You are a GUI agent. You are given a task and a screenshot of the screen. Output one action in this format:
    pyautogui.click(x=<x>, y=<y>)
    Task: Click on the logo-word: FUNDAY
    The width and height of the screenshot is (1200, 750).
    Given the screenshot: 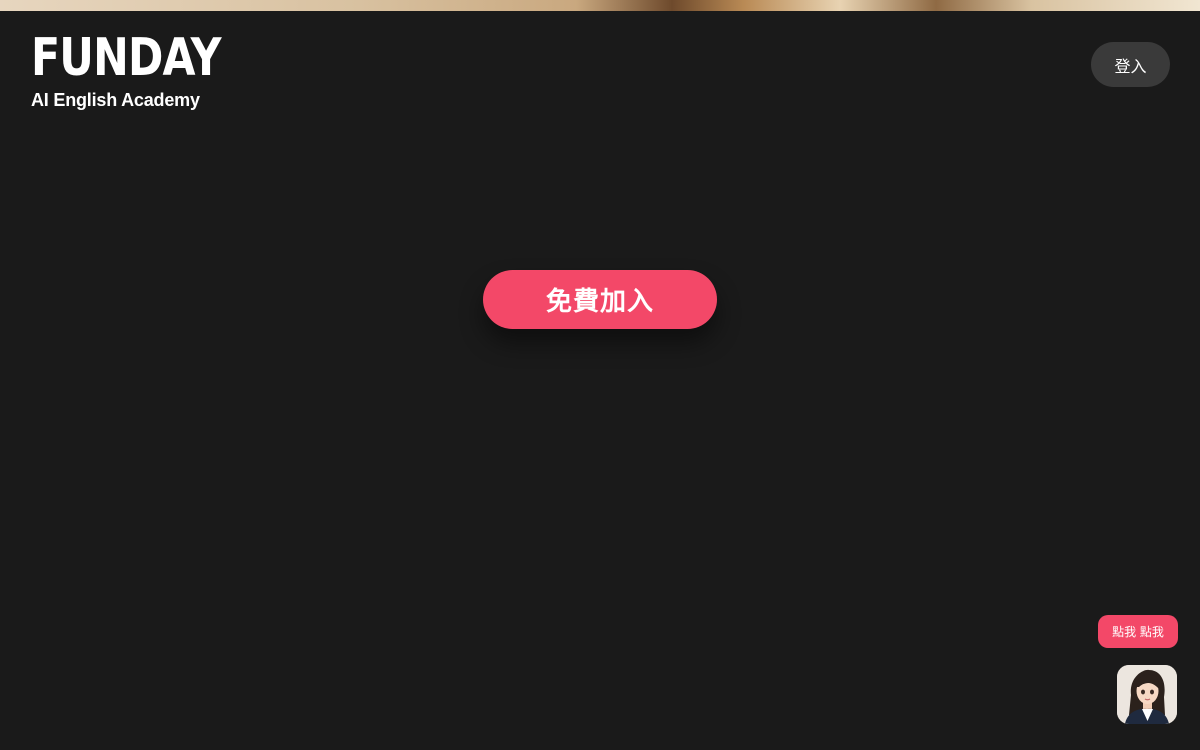 What is the action you would take?
    pyautogui.click(x=126, y=58)
    